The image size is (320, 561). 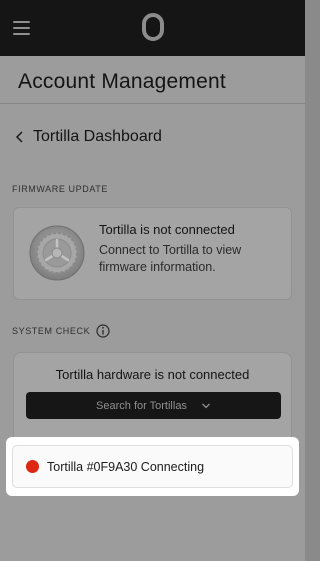 I want to click on chevron-left-icon, so click(x=19, y=137).